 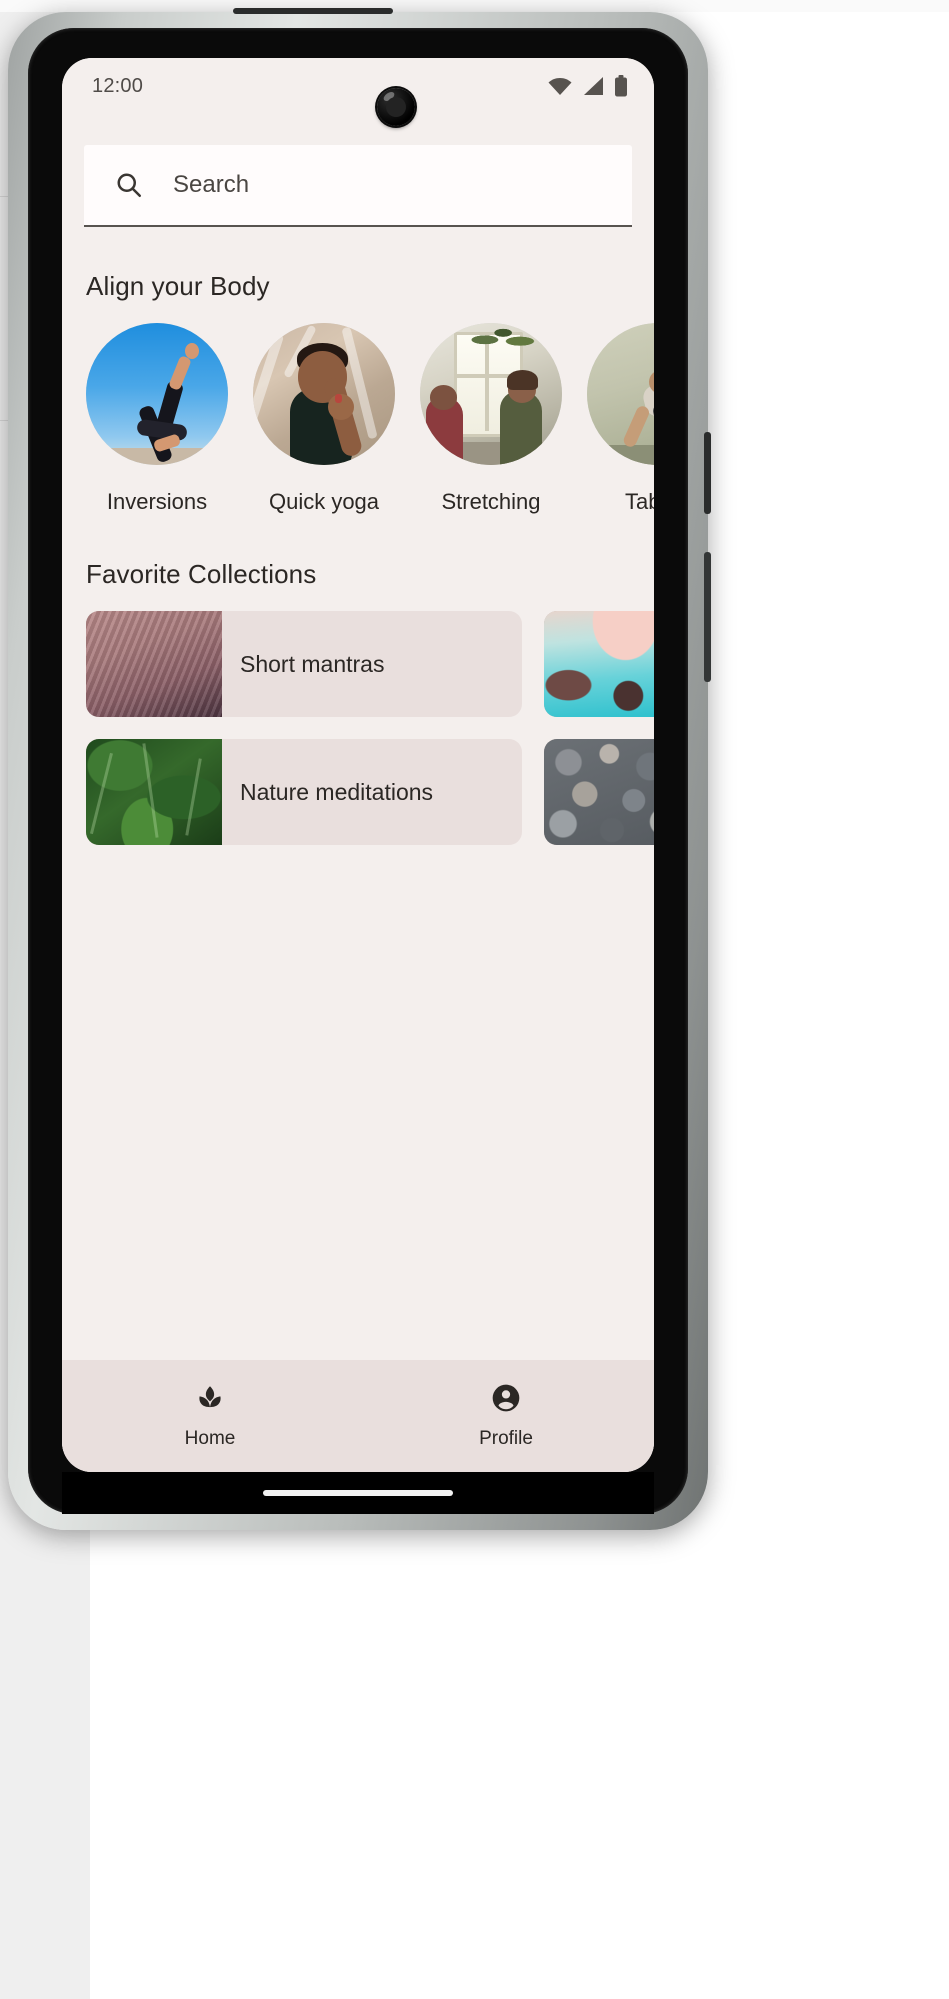 I want to click on nav-item-profile: Profile, so click(x=506, y=1416).